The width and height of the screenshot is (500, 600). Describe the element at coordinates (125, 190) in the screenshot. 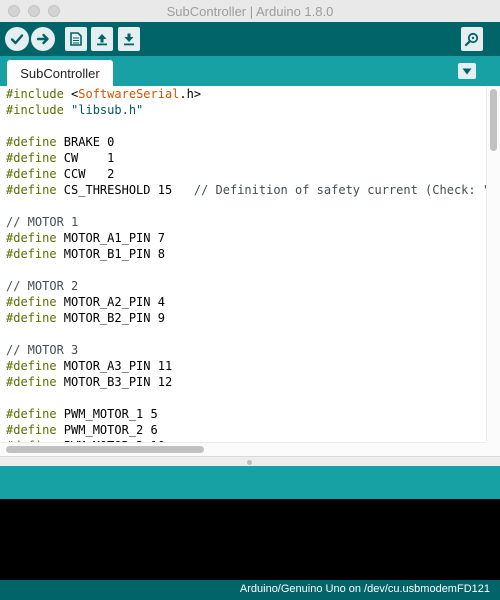

I see `code-token: CS_THRESHOLD 15` at that location.